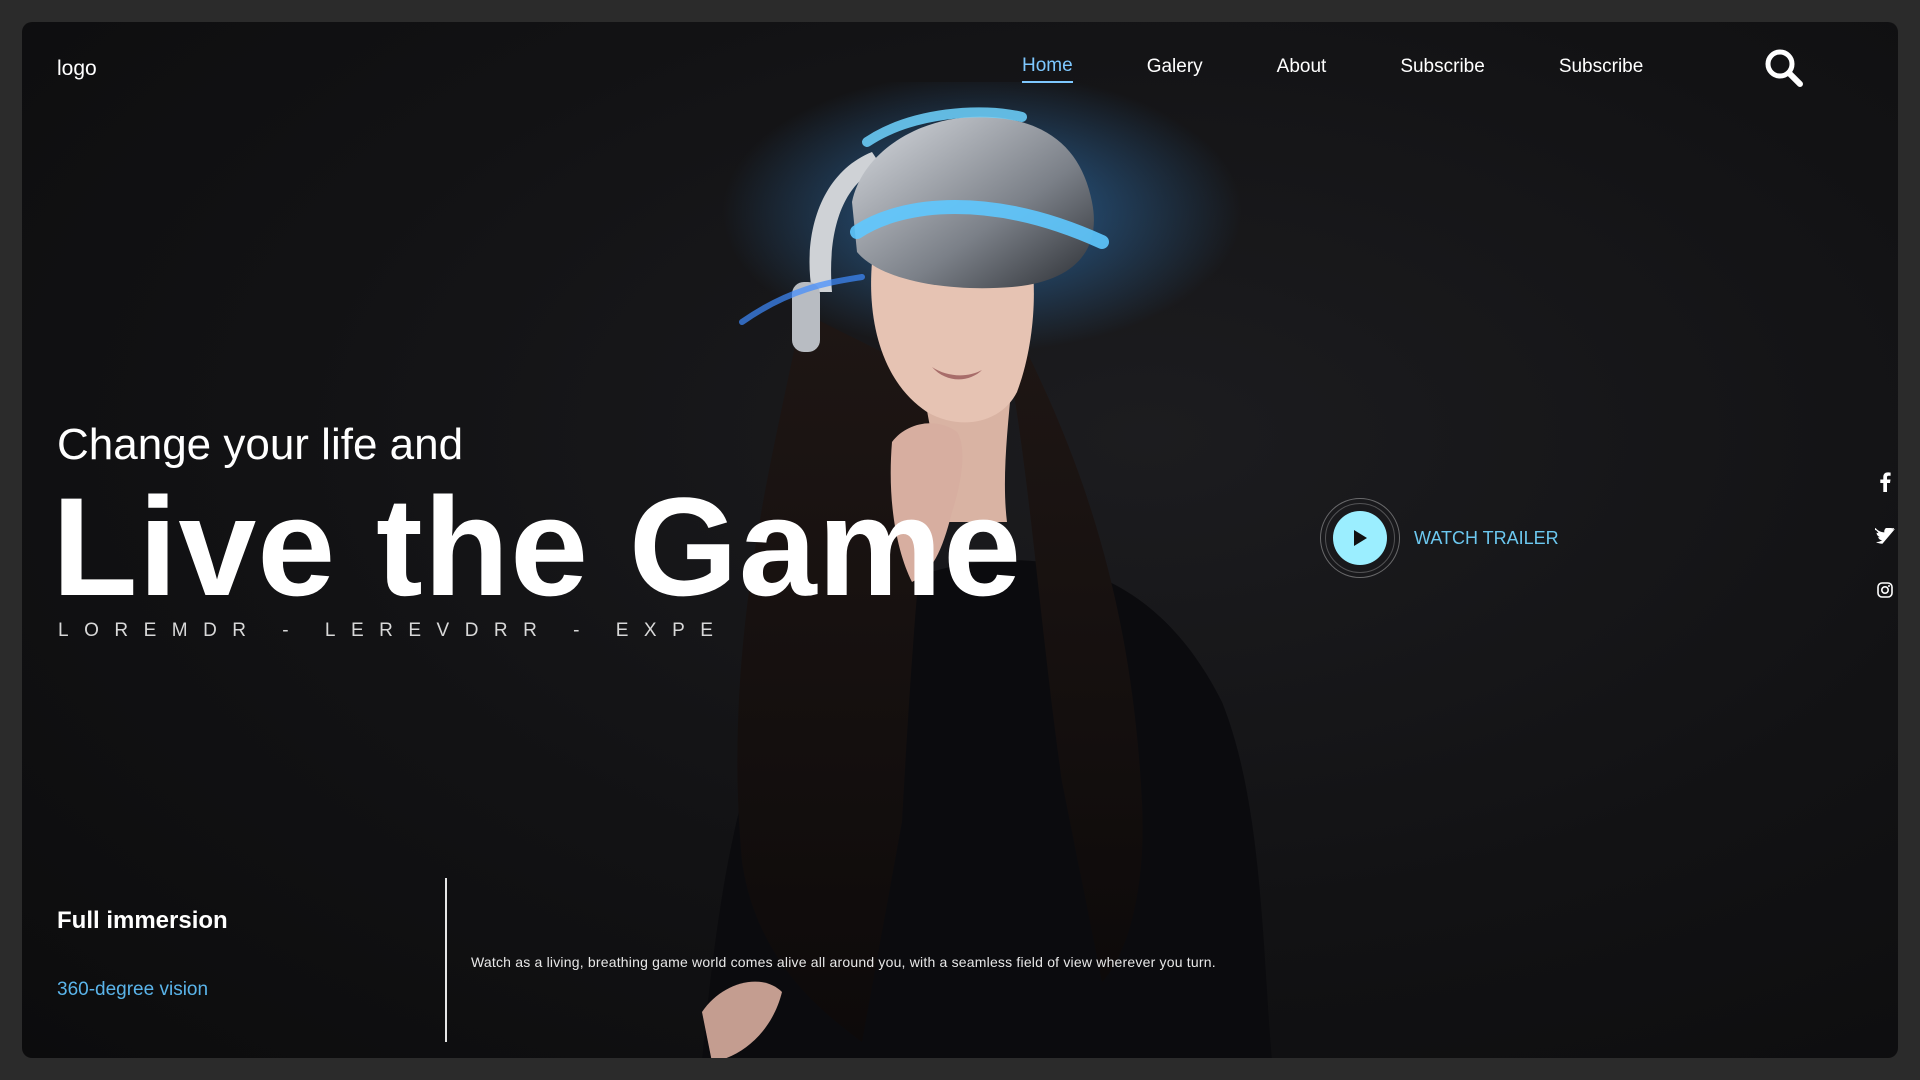 The image size is (1920, 1080). I want to click on facebook-link, so click(1885, 482).